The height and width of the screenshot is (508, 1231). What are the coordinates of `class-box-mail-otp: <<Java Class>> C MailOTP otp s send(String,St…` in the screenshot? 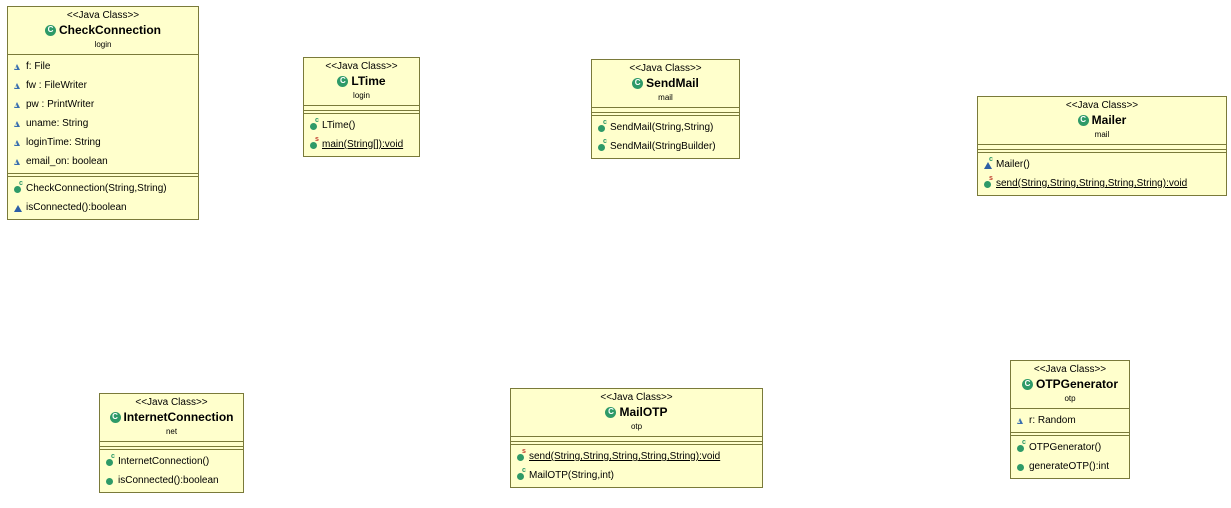 It's located at (636, 438).